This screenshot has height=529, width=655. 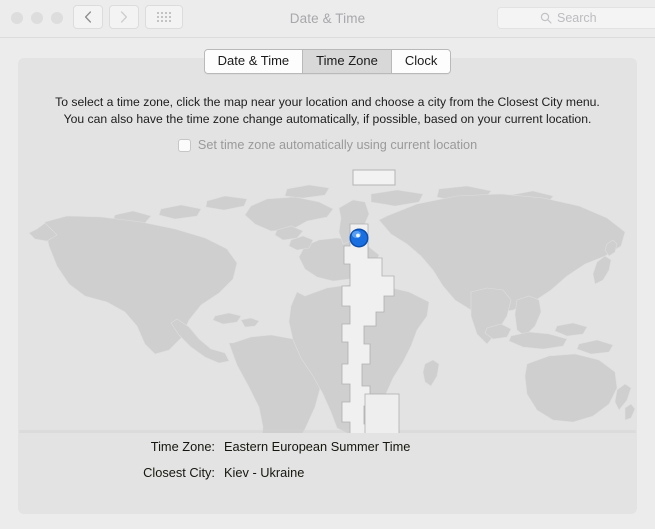 I want to click on timezone-label: Time Zone:, so click(x=182, y=446).